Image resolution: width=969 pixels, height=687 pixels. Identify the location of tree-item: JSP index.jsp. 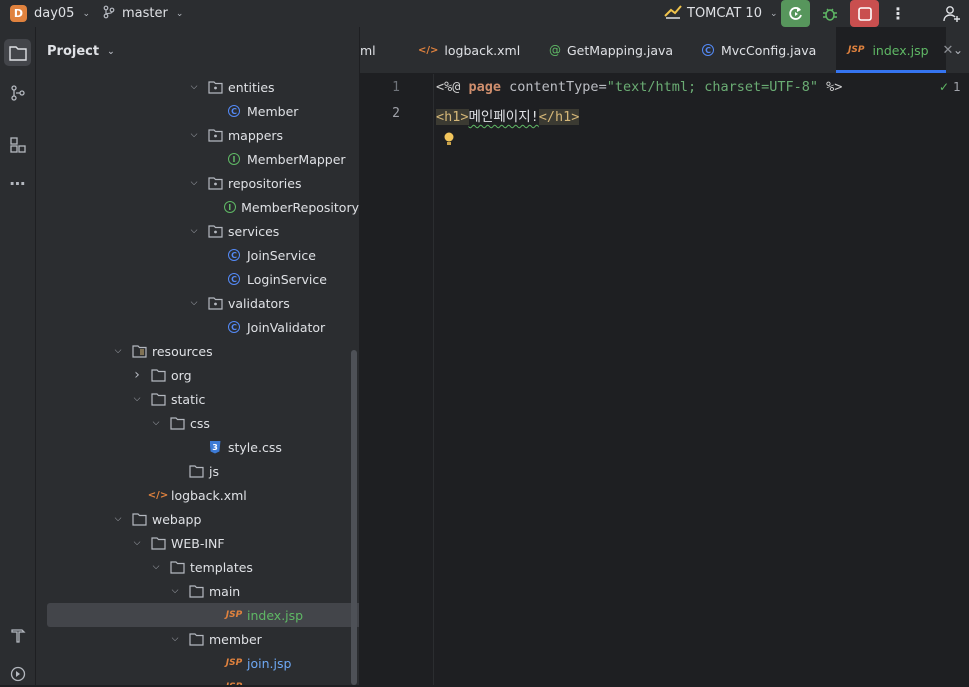
(203, 615).